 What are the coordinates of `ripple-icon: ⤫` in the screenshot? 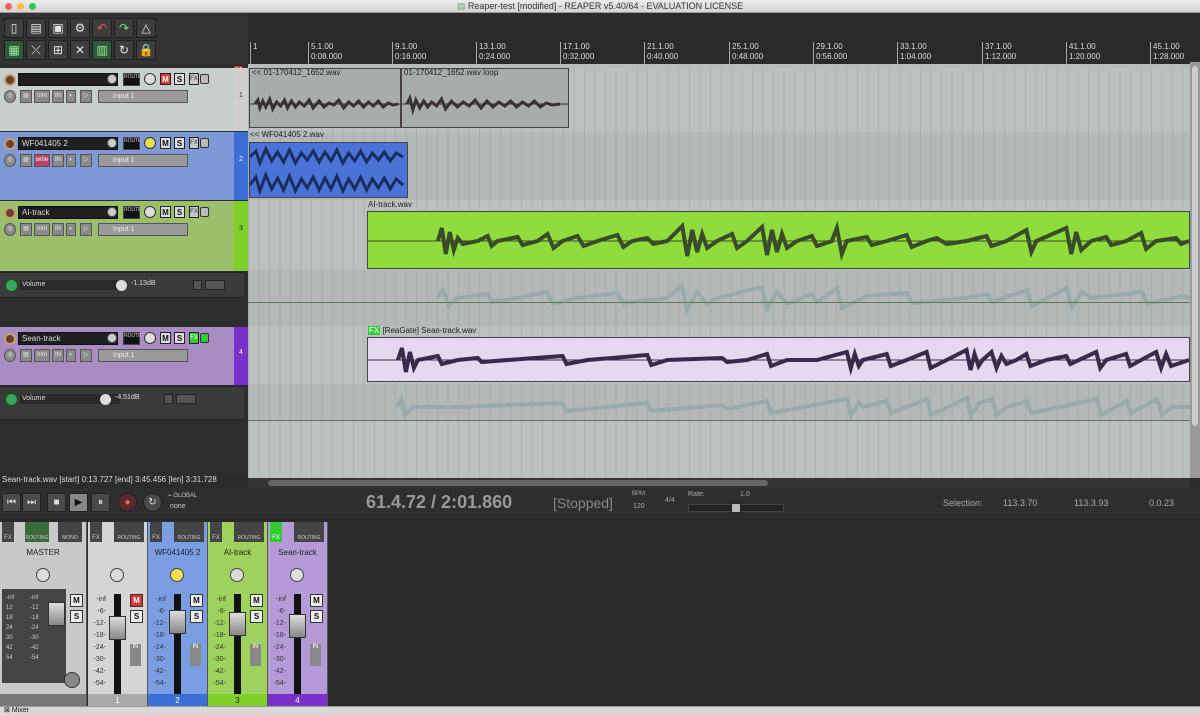 It's located at (36, 50).